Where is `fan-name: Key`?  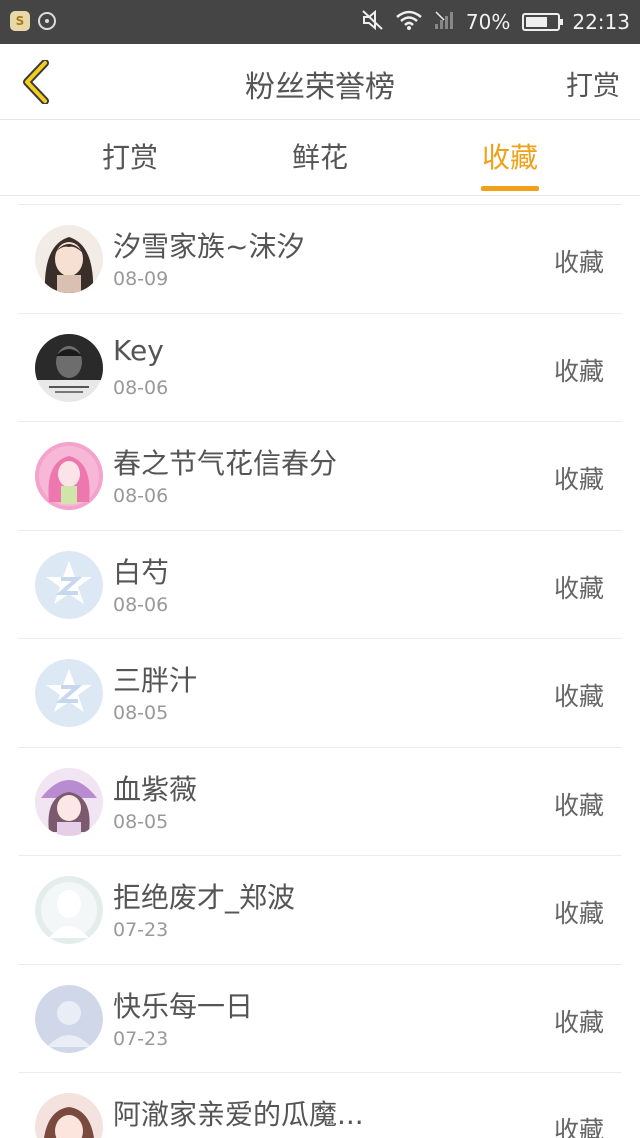
fan-name: Key is located at coordinates (138, 350).